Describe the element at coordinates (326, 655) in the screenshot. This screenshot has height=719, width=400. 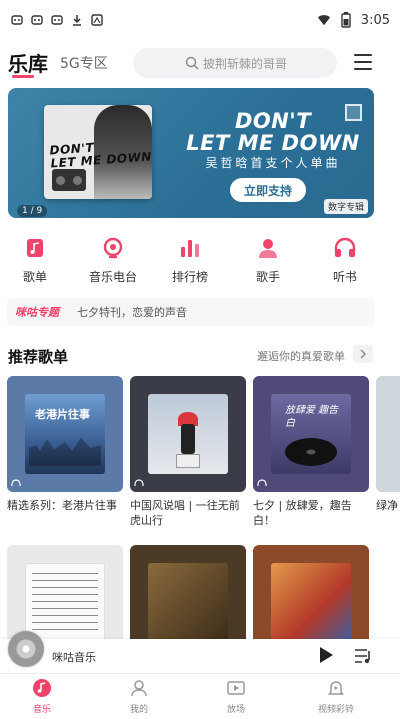
I see `play-icon` at that location.